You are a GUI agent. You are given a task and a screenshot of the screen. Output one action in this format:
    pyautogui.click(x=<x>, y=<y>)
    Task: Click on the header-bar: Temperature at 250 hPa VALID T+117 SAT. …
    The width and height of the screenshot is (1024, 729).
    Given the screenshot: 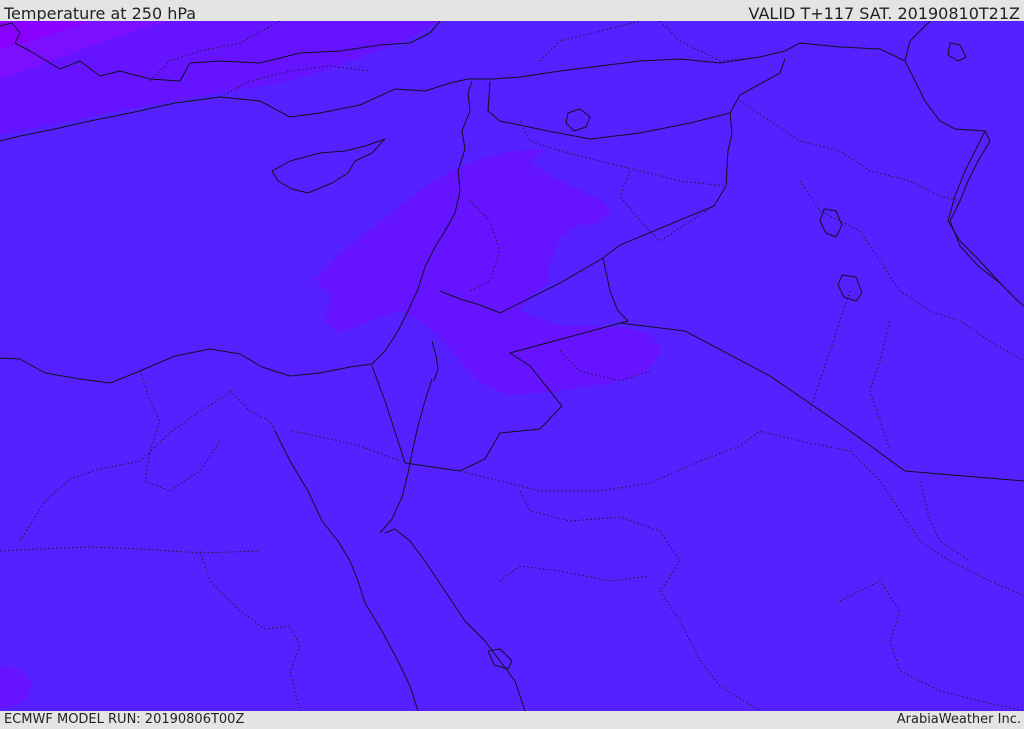 What is the action you would take?
    pyautogui.click(x=512, y=11)
    